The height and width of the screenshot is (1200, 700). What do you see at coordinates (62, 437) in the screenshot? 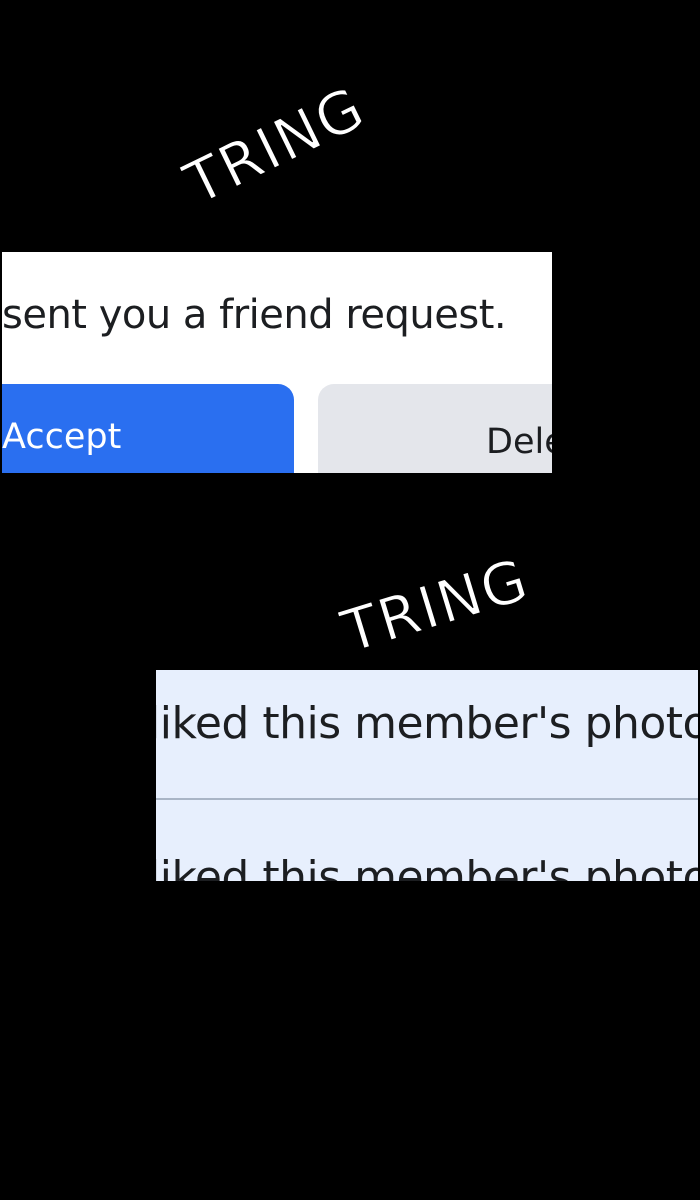
I see `accept-button-label: Accept` at bounding box center [62, 437].